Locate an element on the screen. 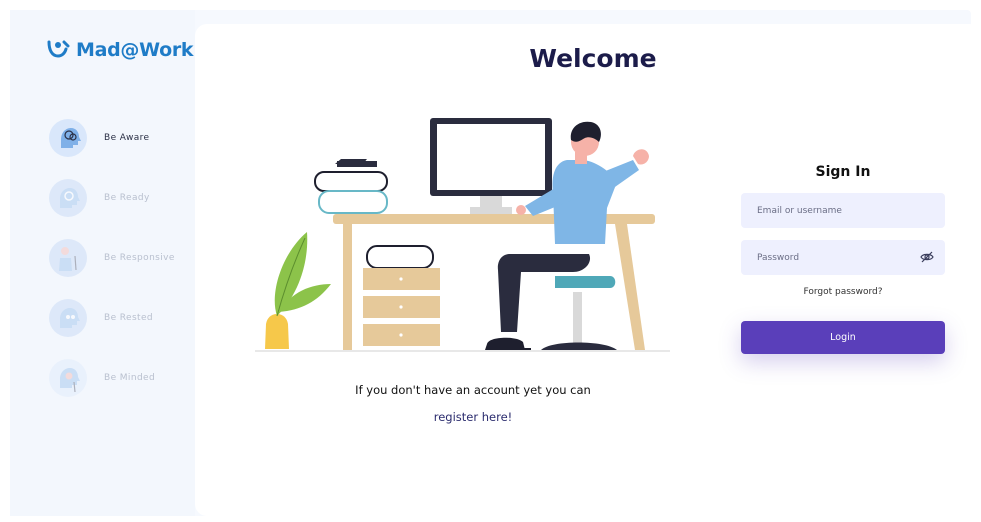 This screenshot has width=981, height=522. sidebar-item-label: Be Ready is located at coordinates (127, 198).